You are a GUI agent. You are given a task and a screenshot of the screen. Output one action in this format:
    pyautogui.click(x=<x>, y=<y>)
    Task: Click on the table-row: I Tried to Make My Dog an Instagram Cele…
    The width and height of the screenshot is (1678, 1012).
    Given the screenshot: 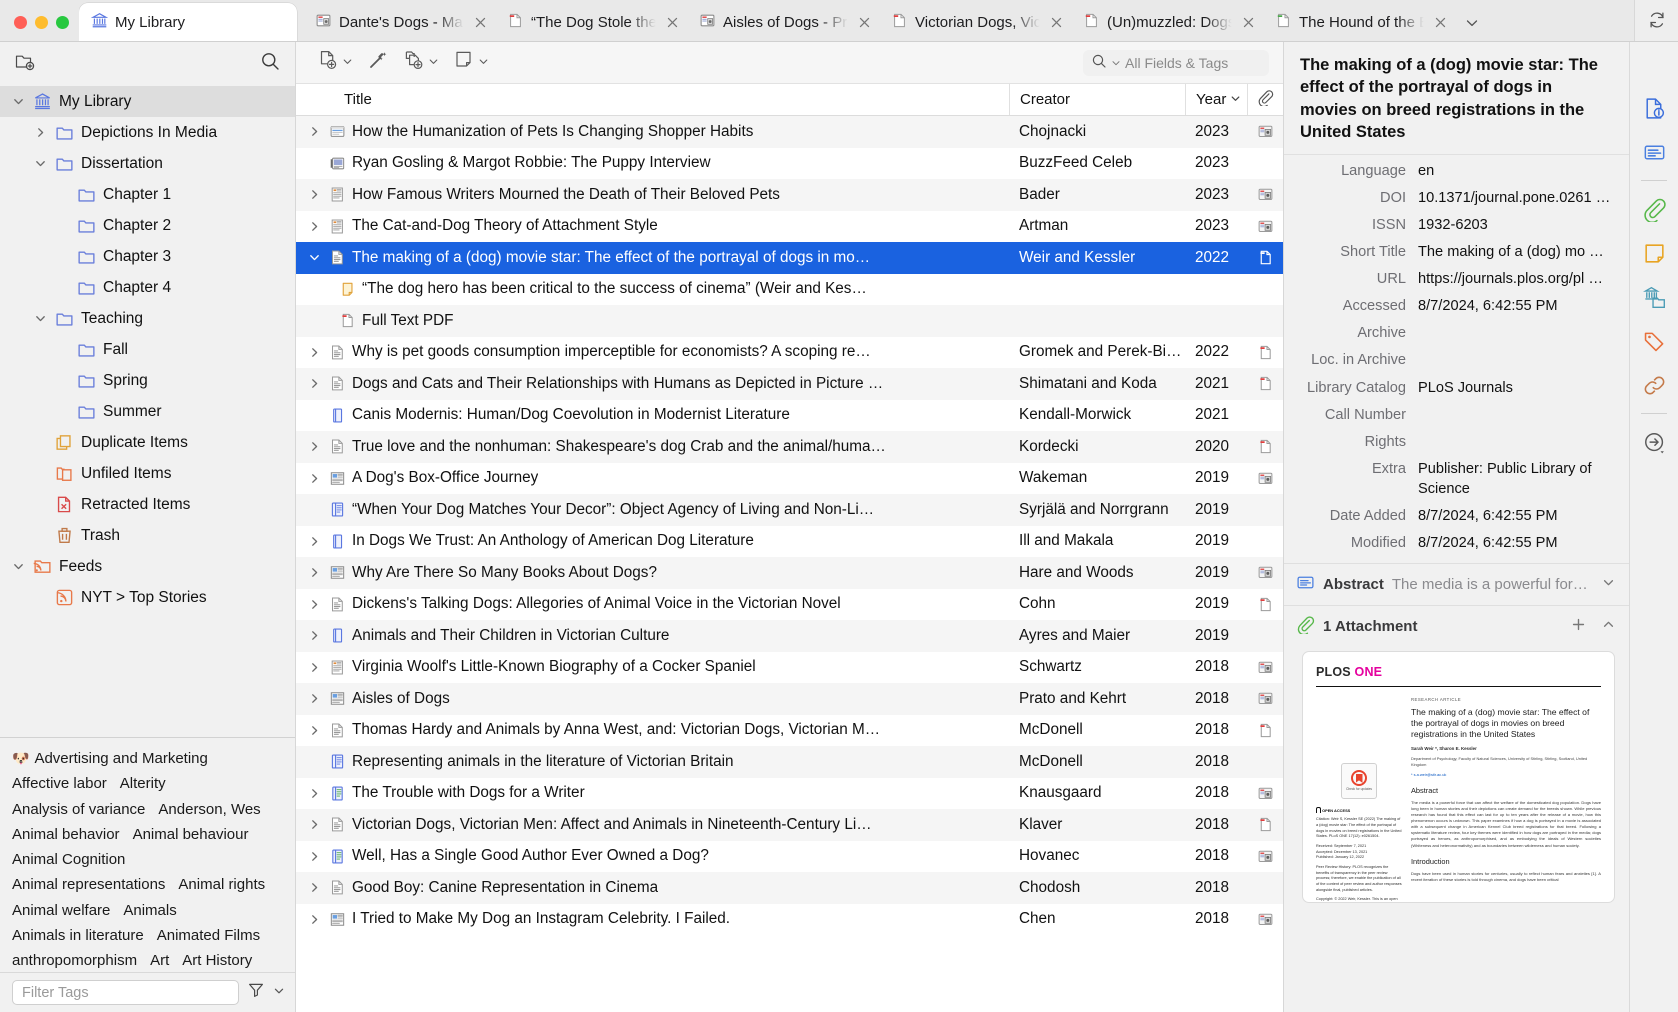 What is the action you would take?
    pyautogui.click(x=789, y=920)
    